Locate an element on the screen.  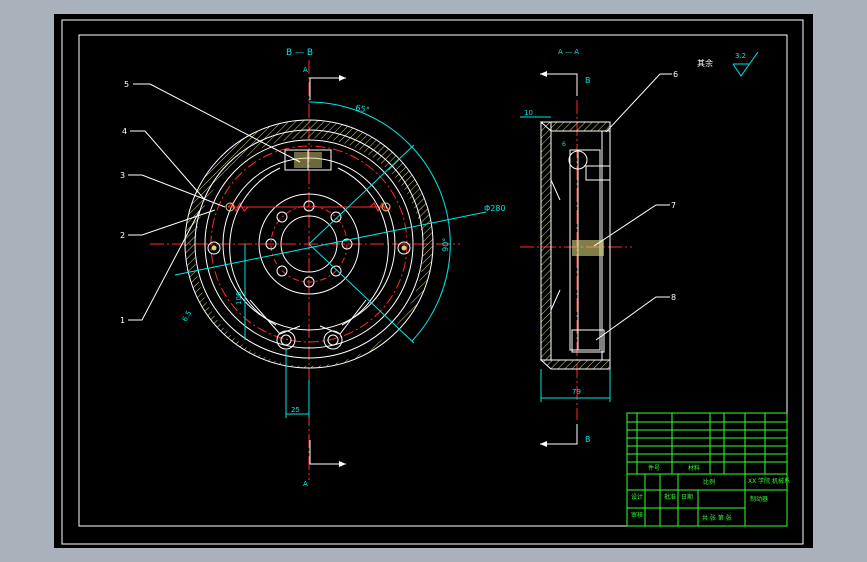
tb-sheet-label: 共 张 第 张 is located at coordinates (717, 518).